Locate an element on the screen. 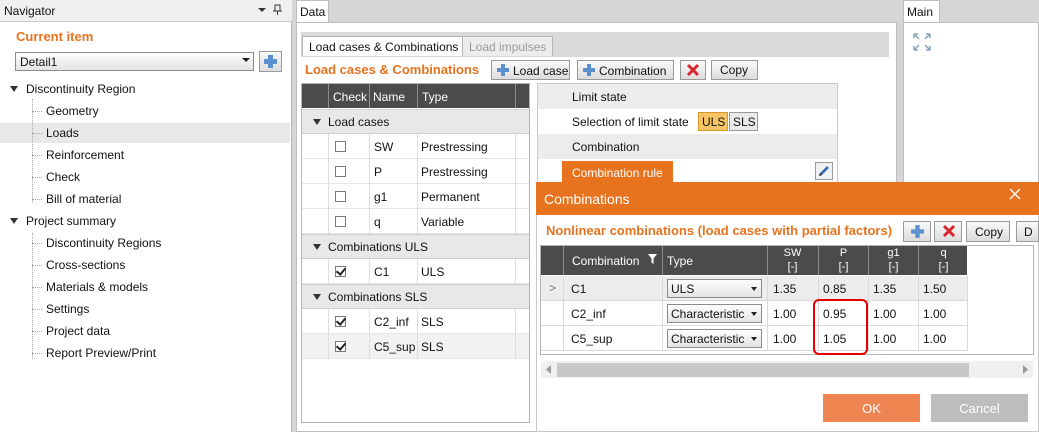 The width and height of the screenshot is (1039, 432). add-combination-button: Combination is located at coordinates (625, 70).